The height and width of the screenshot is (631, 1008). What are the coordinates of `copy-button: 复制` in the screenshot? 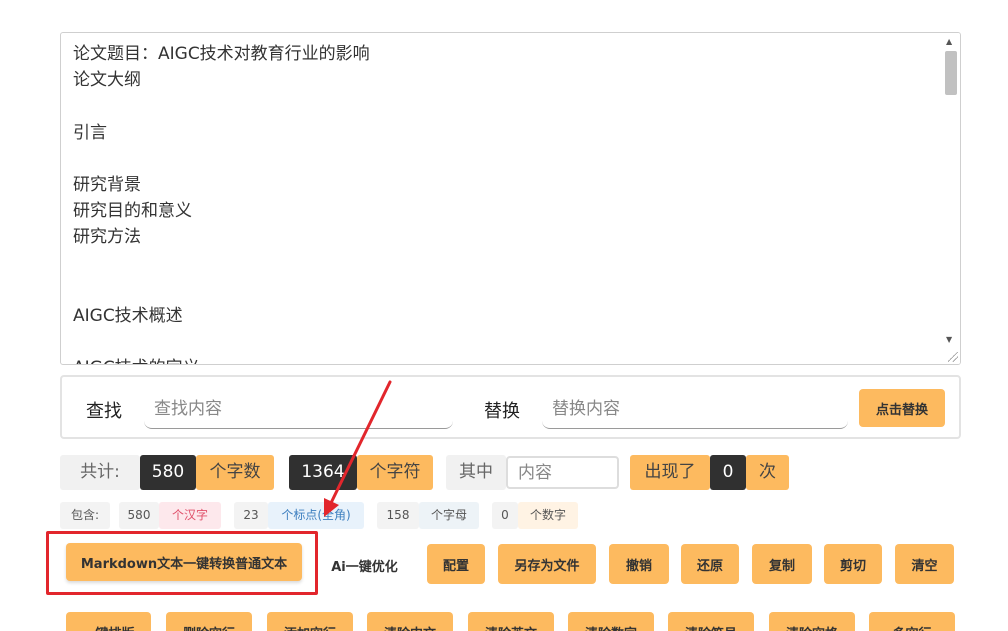 It's located at (782, 564).